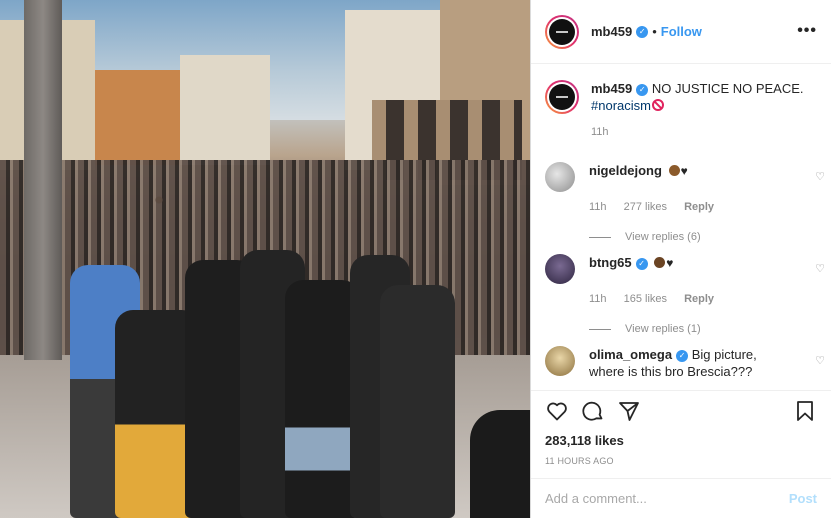  I want to click on prohibited-icon, so click(657, 105).